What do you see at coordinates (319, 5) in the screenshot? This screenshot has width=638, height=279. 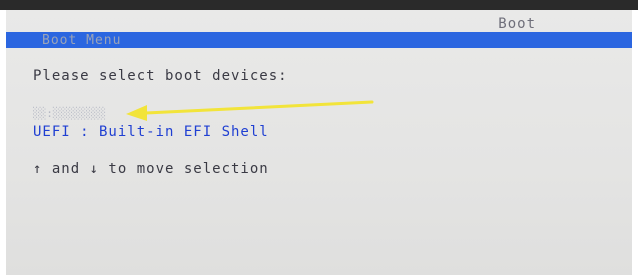 I see `top-border` at bounding box center [319, 5].